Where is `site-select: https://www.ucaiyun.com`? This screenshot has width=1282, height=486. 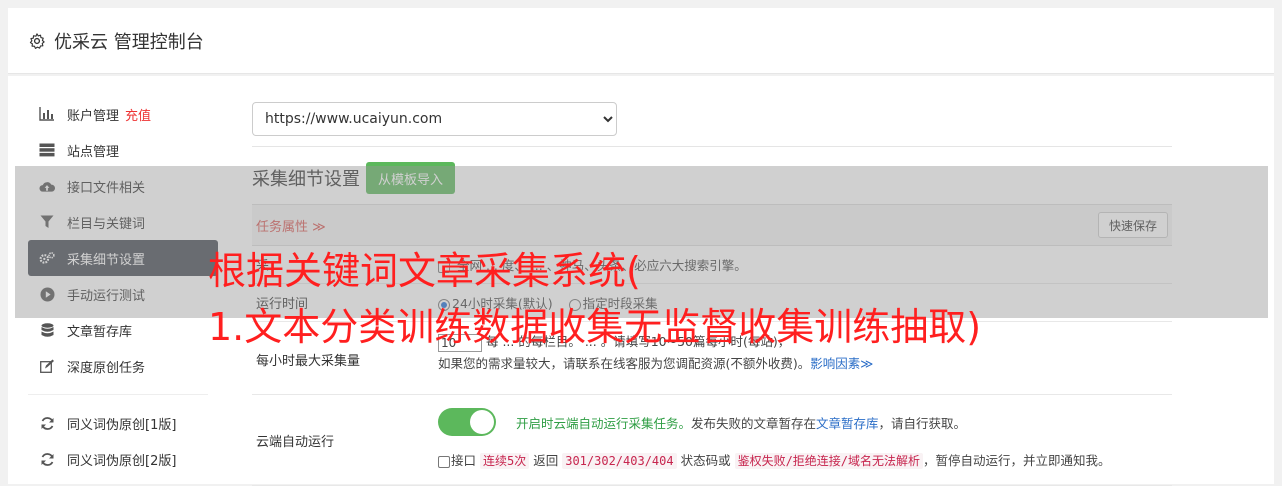
site-select: https://www.ucaiyun.com is located at coordinates (434, 119).